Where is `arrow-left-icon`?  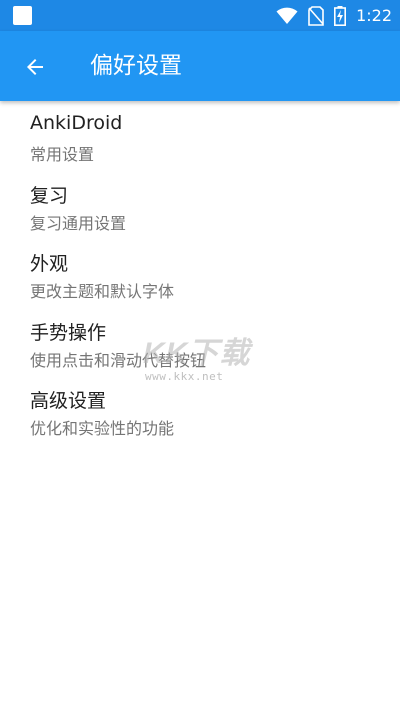 arrow-left-icon is located at coordinates (35, 67).